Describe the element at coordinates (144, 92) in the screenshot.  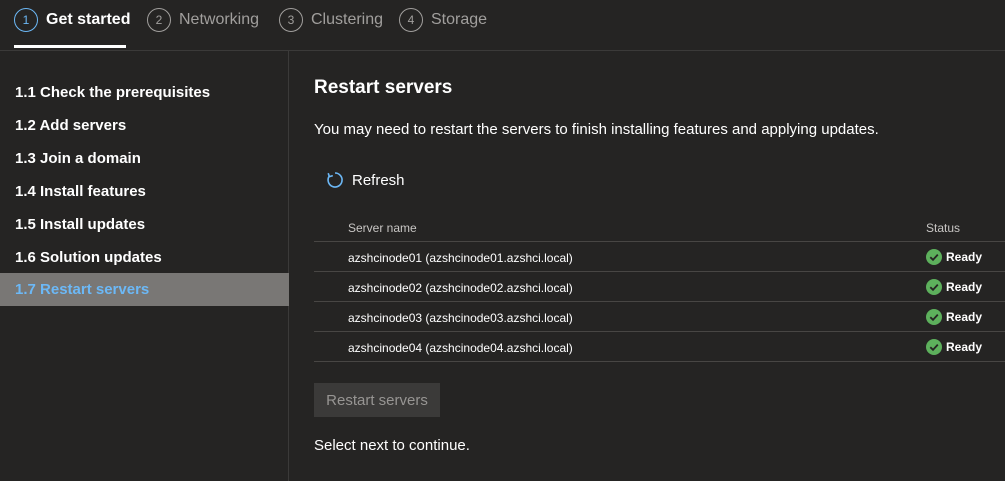
I see `sidebar-item-check-prerequisites: 1.1 Check the prerequisites` at that location.